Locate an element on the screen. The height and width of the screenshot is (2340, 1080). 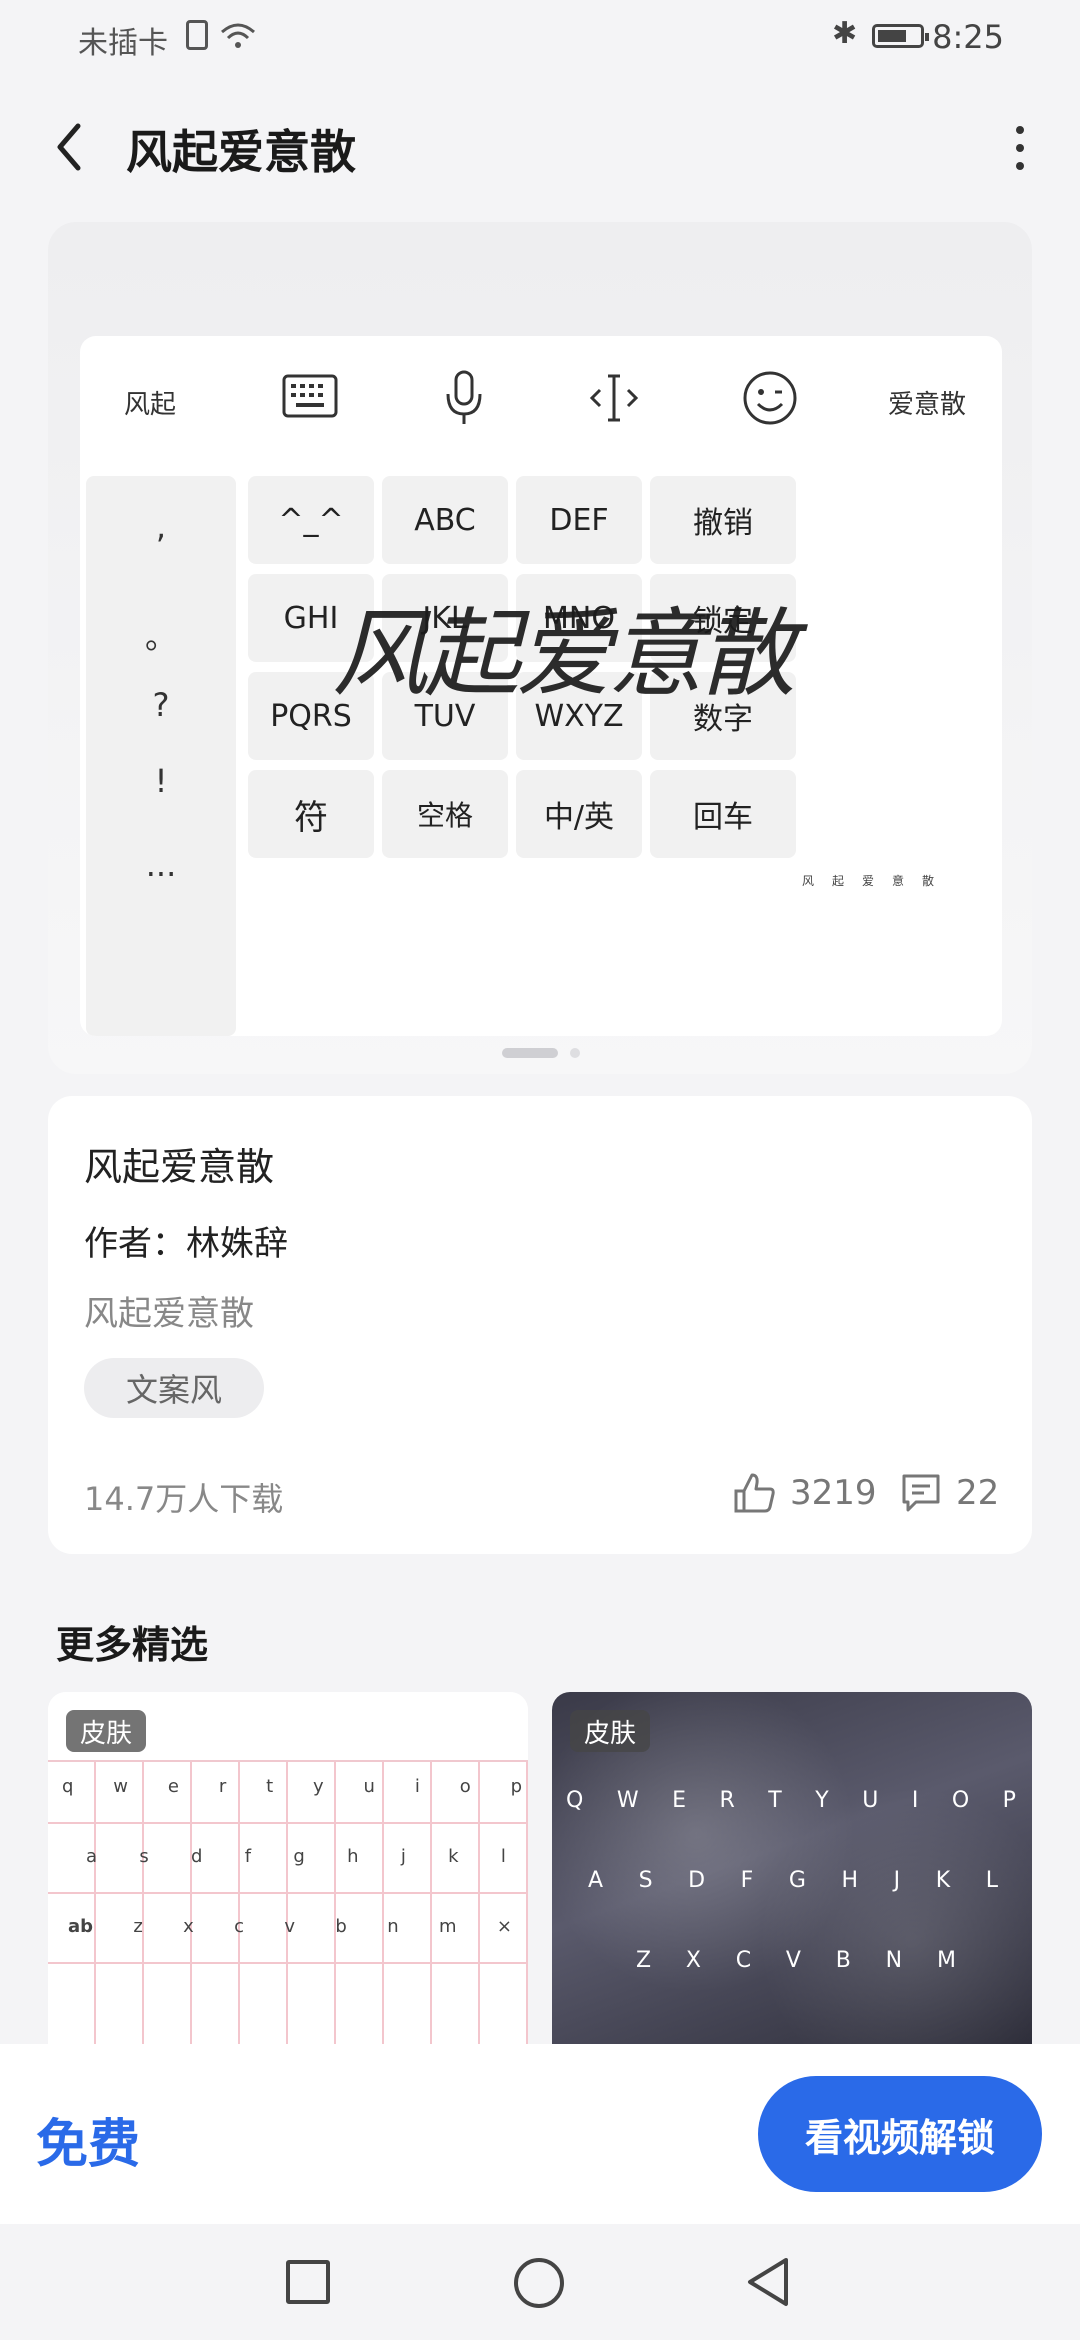
wifi-icon is located at coordinates (238, 35).